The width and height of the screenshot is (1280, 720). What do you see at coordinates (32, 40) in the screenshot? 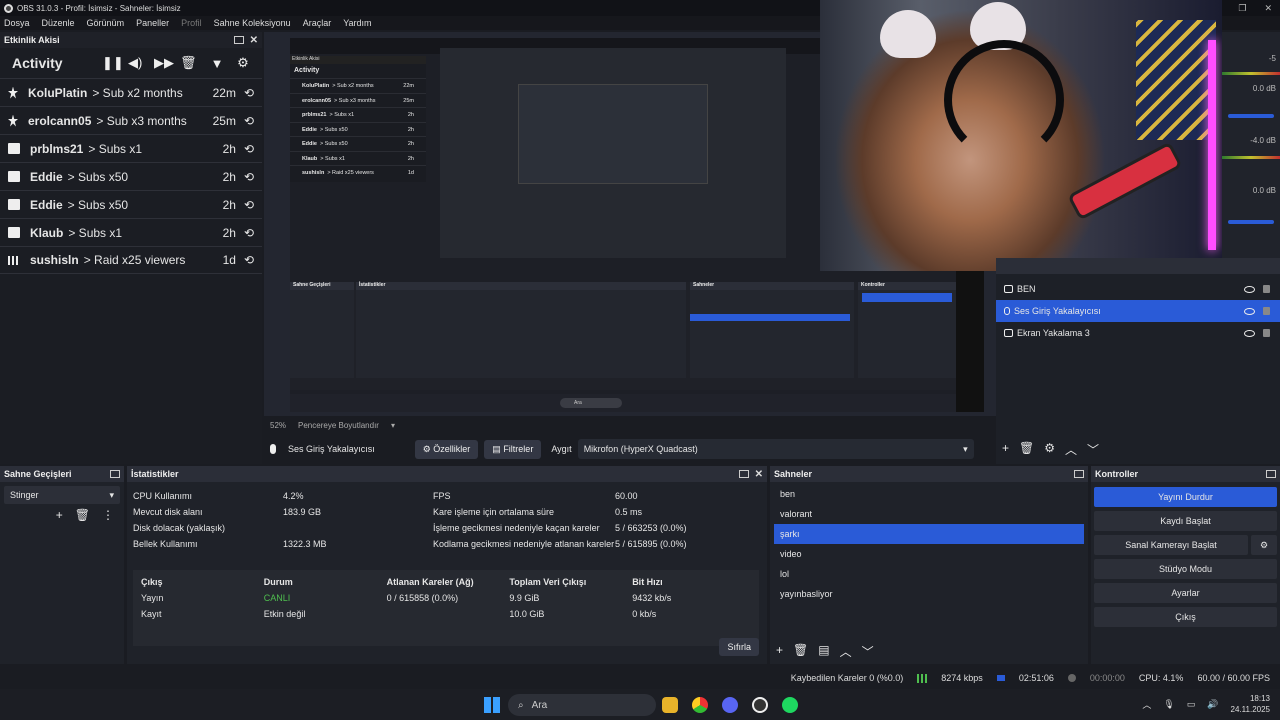
I see `activity-panel-title: Etkinlik Akisi` at bounding box center [32, 40].